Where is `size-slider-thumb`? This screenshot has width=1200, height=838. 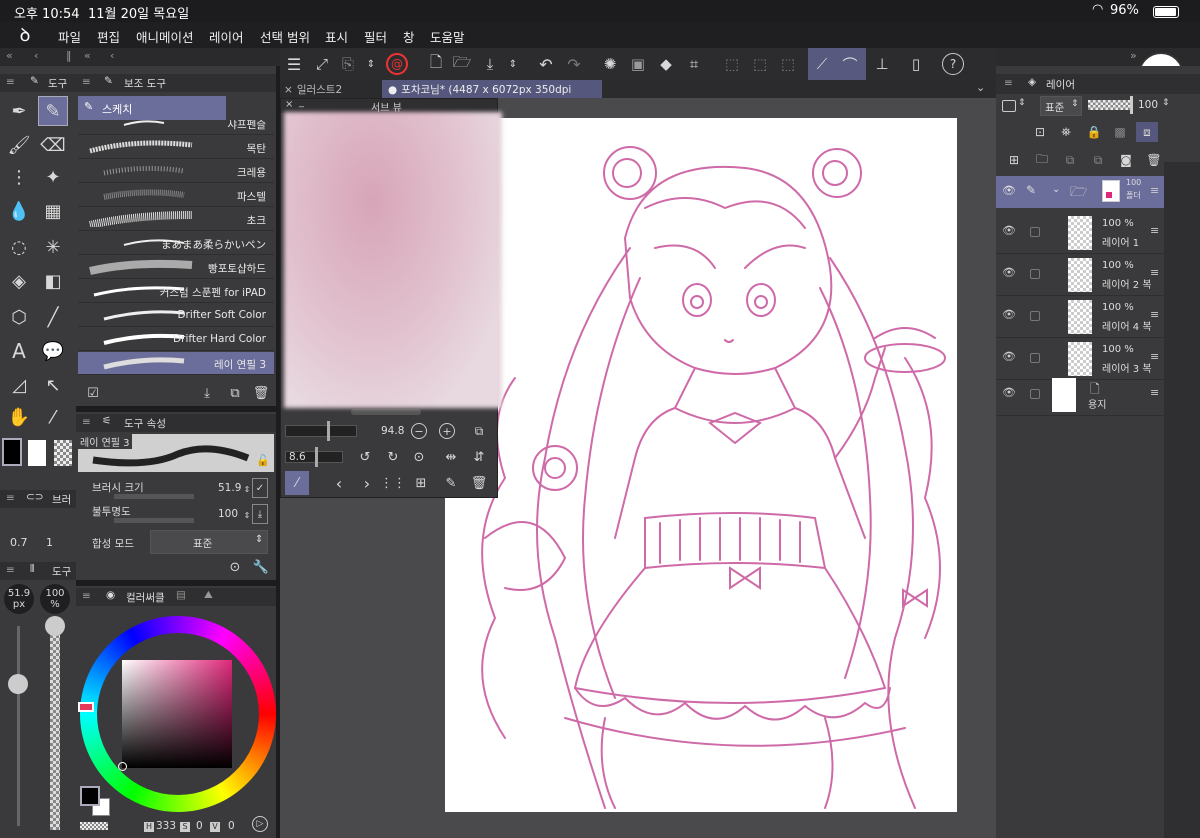 size-slider-thumb is located at coordinates (18, 684).